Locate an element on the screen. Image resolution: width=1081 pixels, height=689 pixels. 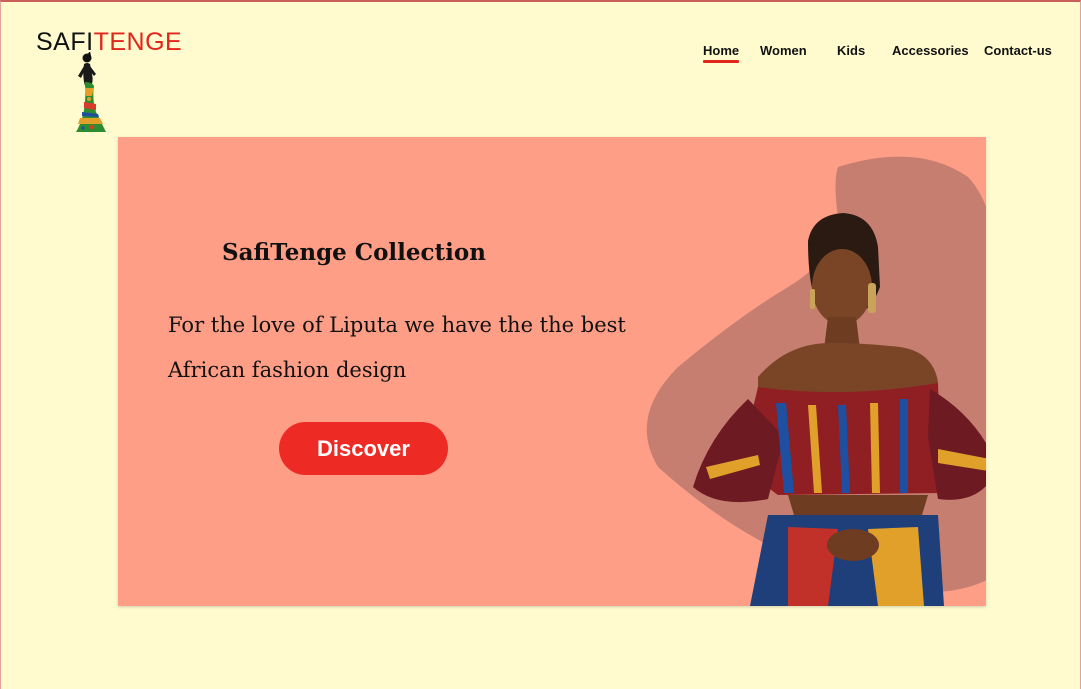
nav-home-link: Home is located at coordinates (721, 53).